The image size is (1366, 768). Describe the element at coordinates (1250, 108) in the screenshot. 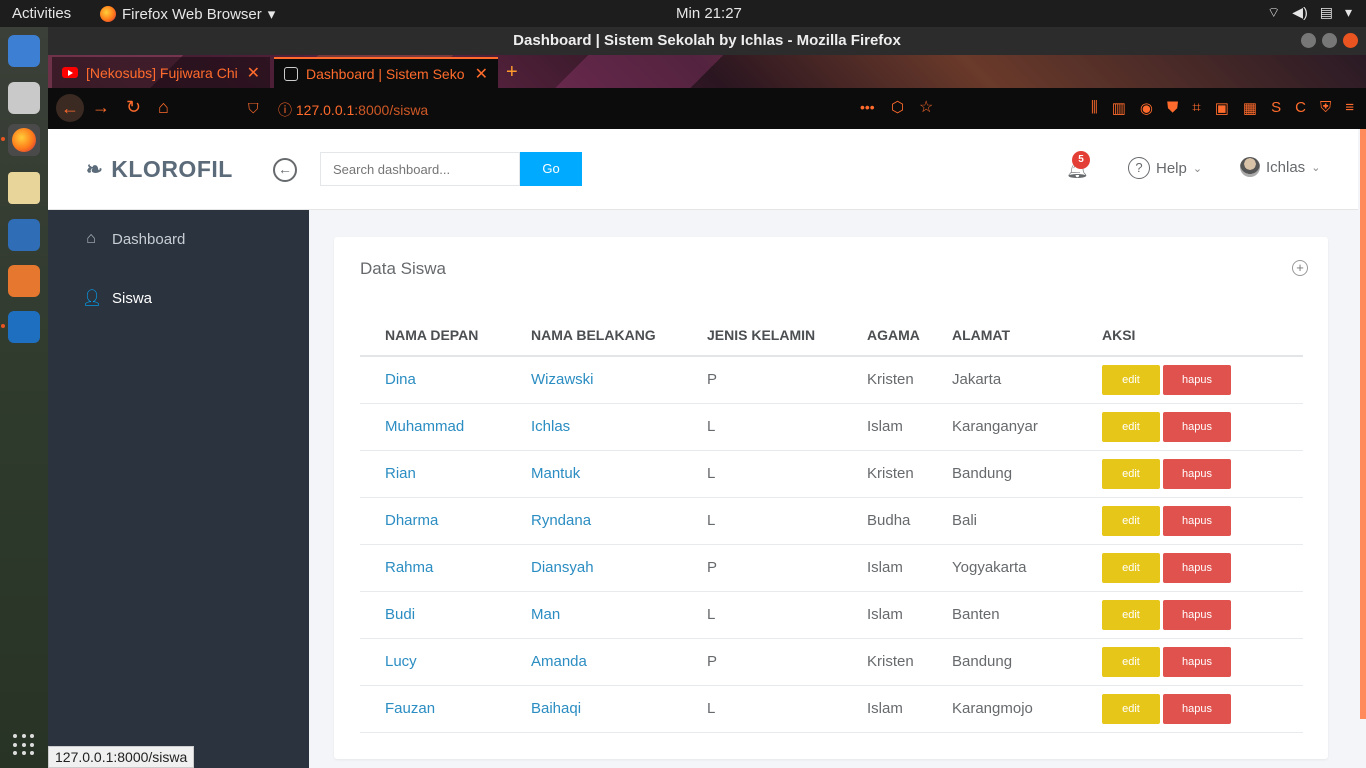

I see `extension-icon: ▦` at that location.